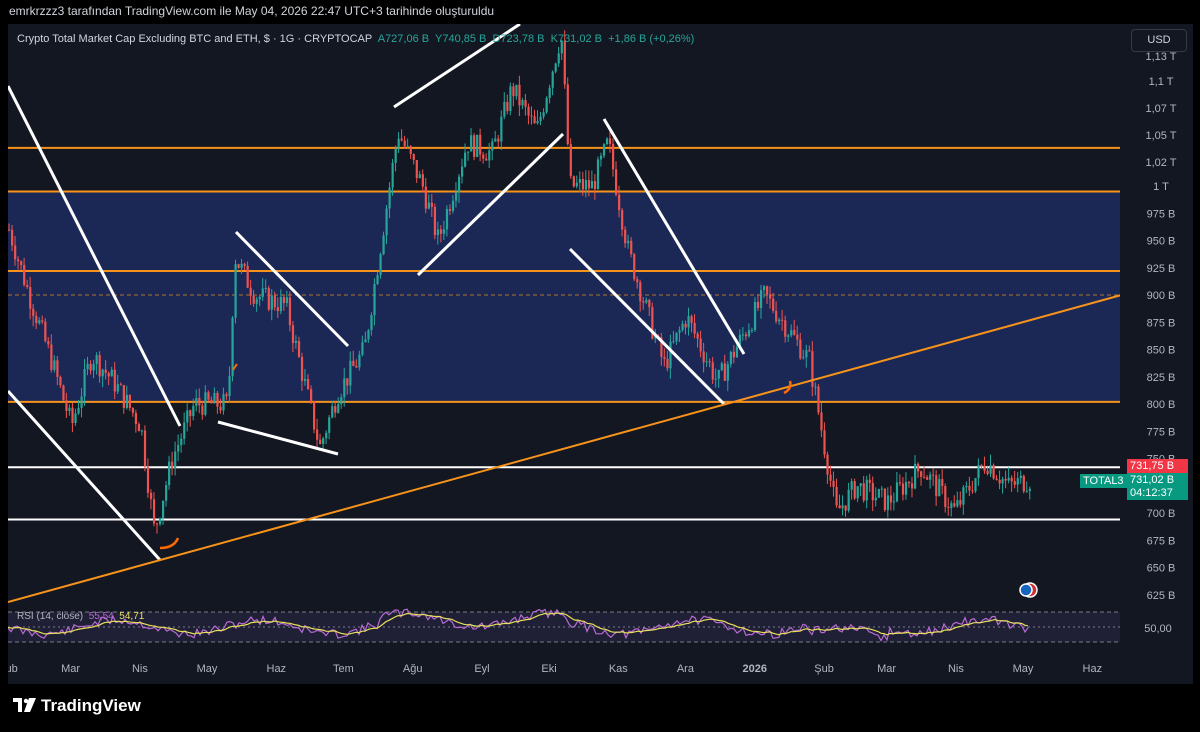 This screenshot has height=732, width=1200. Describe the element at coordinates (1161, 405) in the screenshot. I see `price-tick-label: 800 B` at that location.